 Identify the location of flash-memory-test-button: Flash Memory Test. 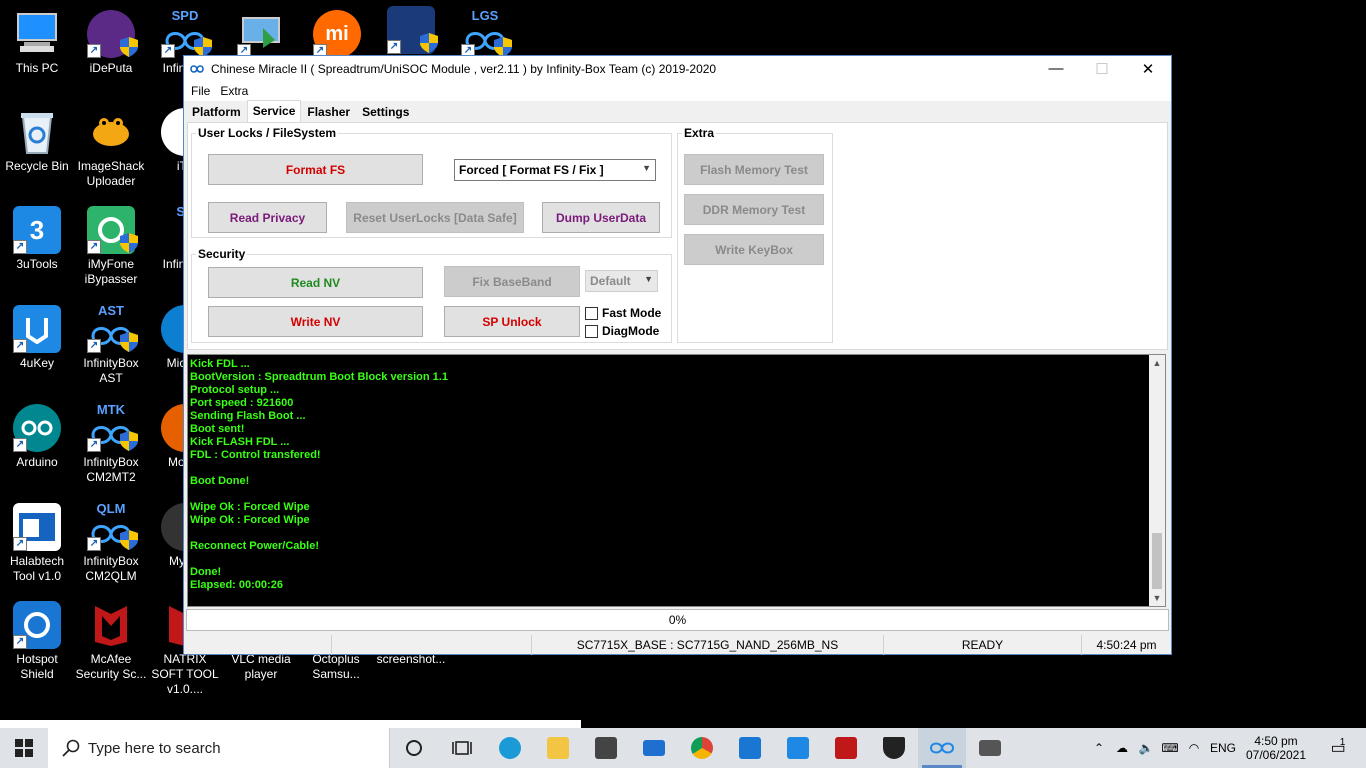
(754, 169).